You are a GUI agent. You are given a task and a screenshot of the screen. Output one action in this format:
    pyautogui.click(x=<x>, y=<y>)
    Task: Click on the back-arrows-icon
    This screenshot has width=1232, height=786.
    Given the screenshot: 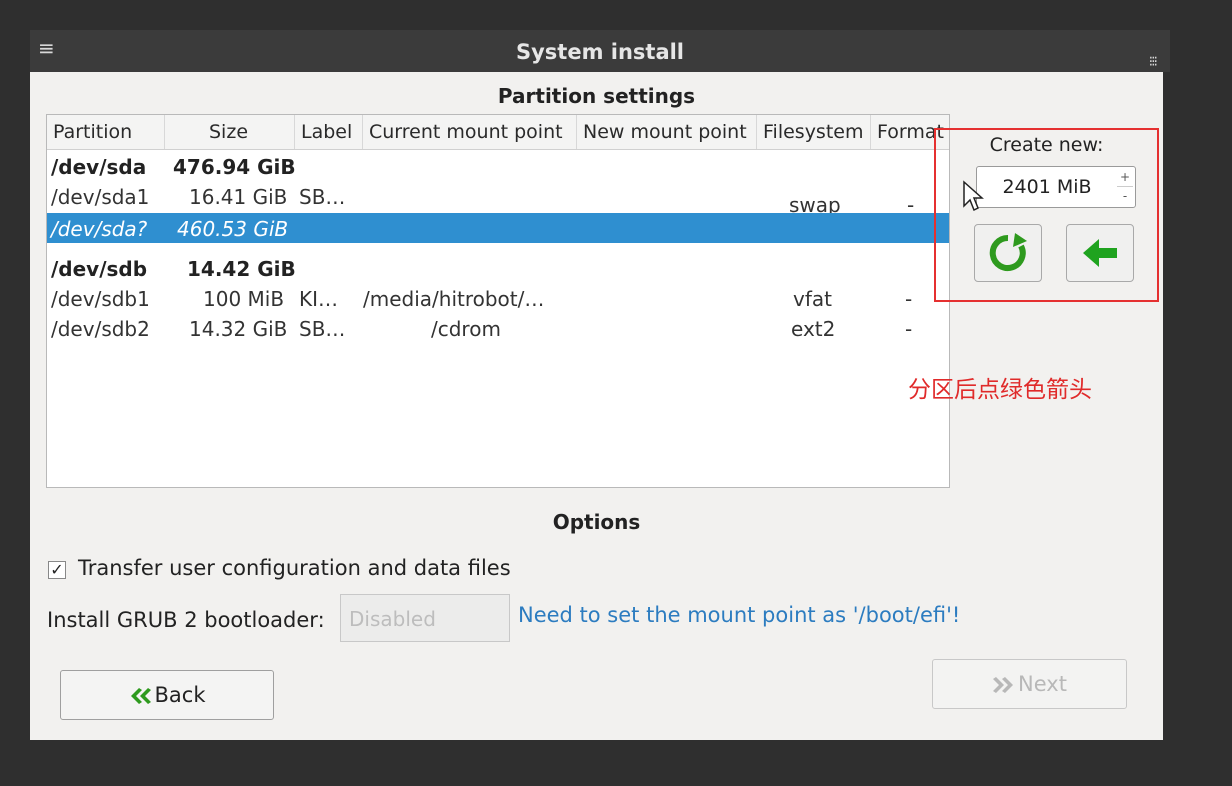 What is the action you would take?
    pyautogui.click(x=140, y=696)
    